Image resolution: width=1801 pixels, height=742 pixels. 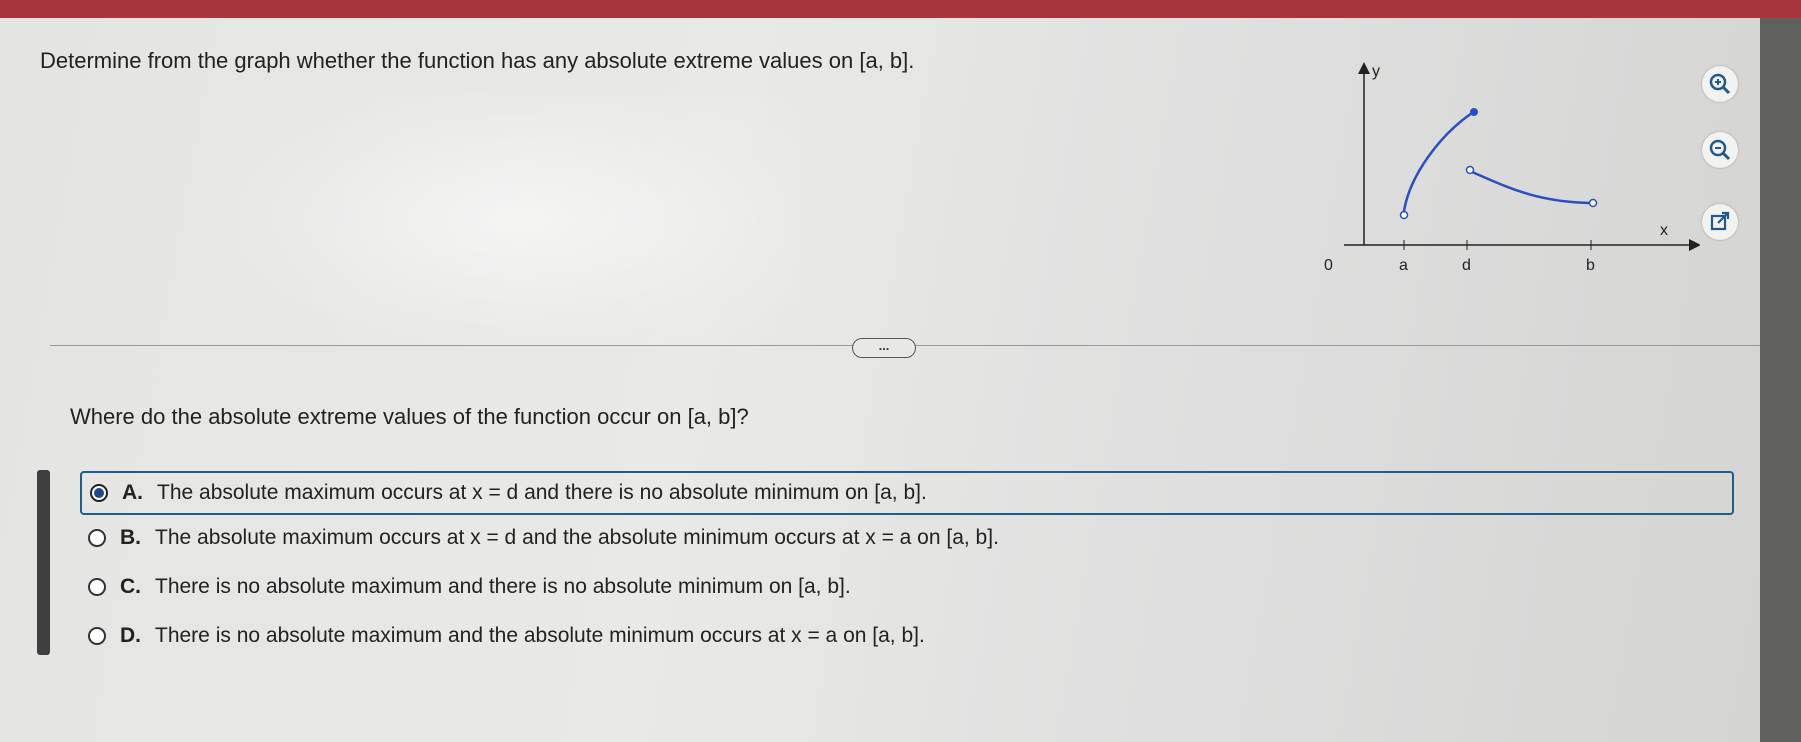 What do you see at coordinates (132, 492) in the screenshot?
I see `option-letter: A.` at bounding box center [132, 492].